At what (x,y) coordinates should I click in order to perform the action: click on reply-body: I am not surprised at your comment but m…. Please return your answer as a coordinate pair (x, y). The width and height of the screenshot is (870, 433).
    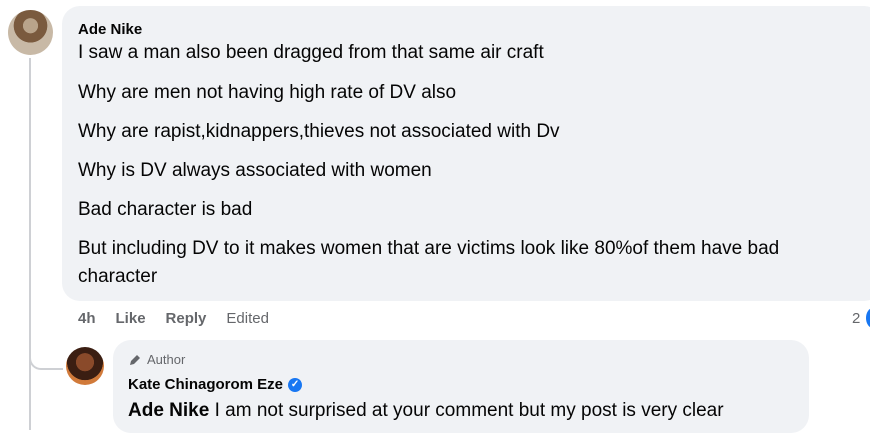
    Looking at the image, I should click on (466, 410).